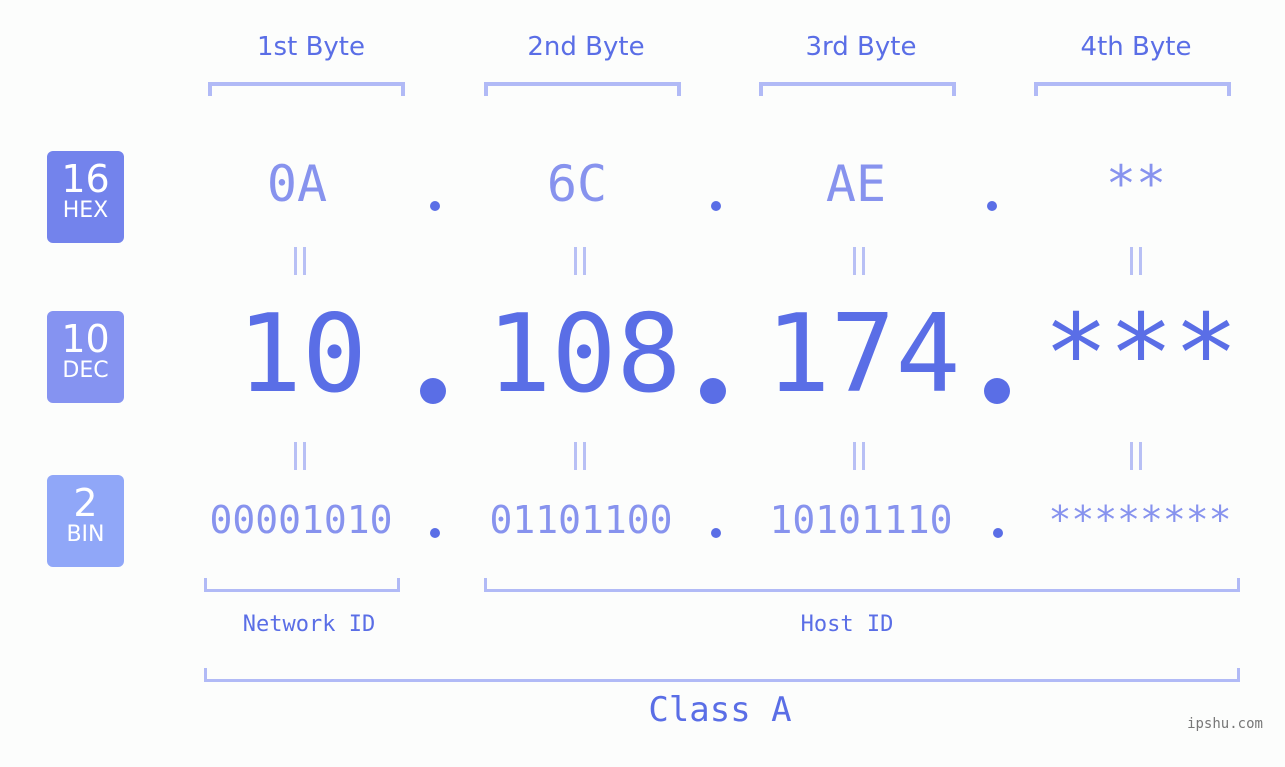  I want to click on dec-badge: 10 DEC, so click(85, 357).